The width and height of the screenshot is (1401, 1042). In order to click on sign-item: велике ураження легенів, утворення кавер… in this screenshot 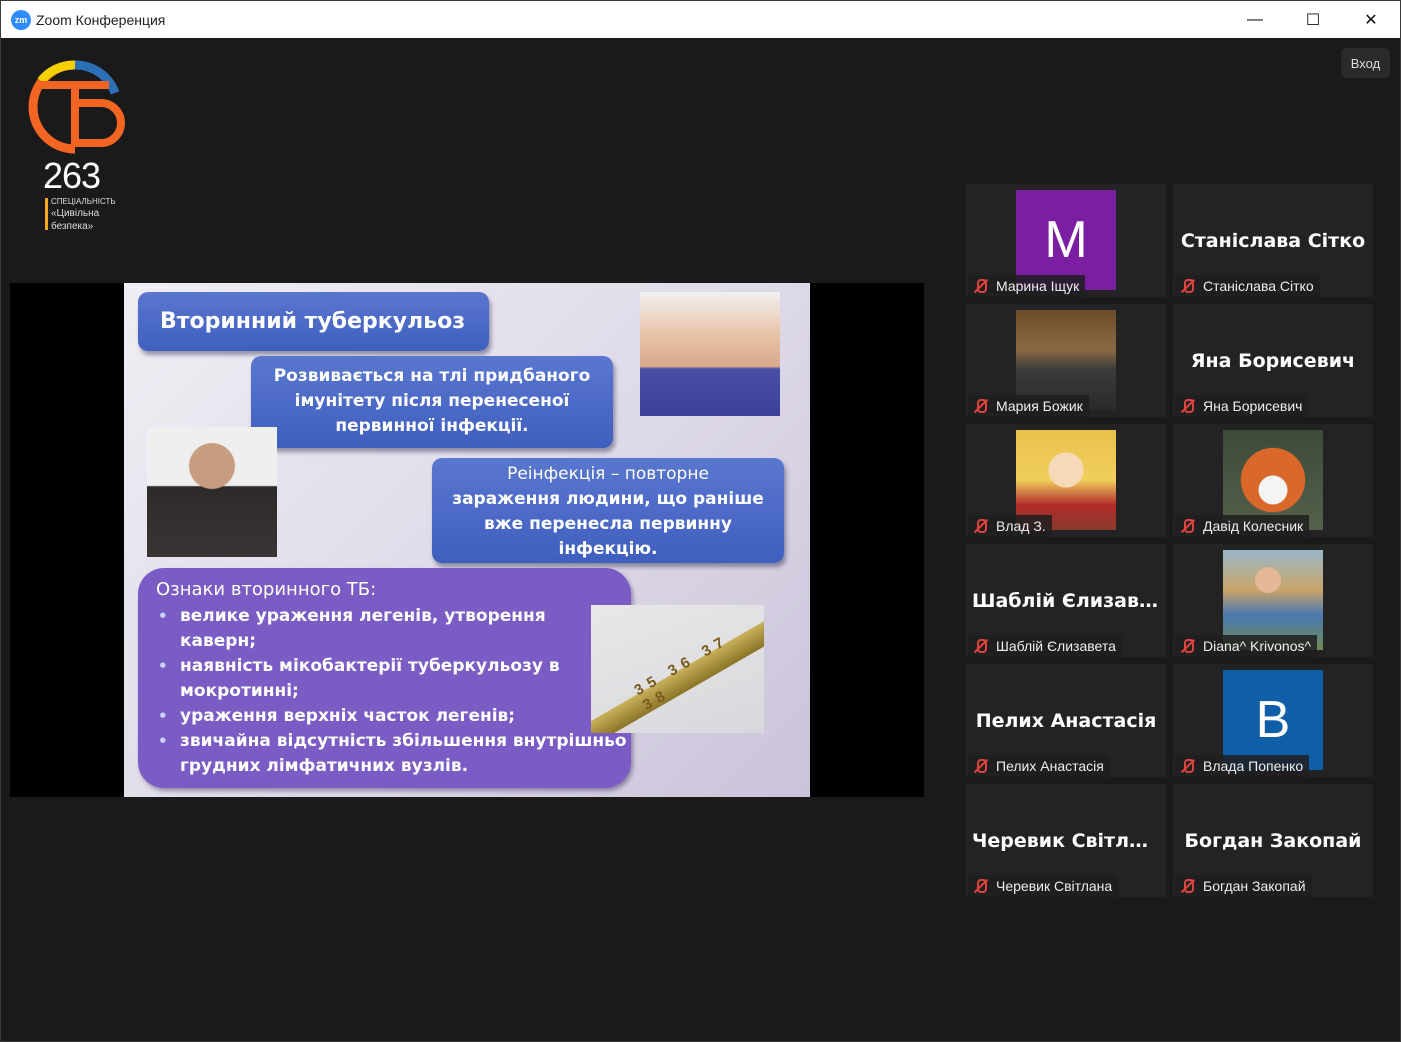, I will do `click(376, 629)`.